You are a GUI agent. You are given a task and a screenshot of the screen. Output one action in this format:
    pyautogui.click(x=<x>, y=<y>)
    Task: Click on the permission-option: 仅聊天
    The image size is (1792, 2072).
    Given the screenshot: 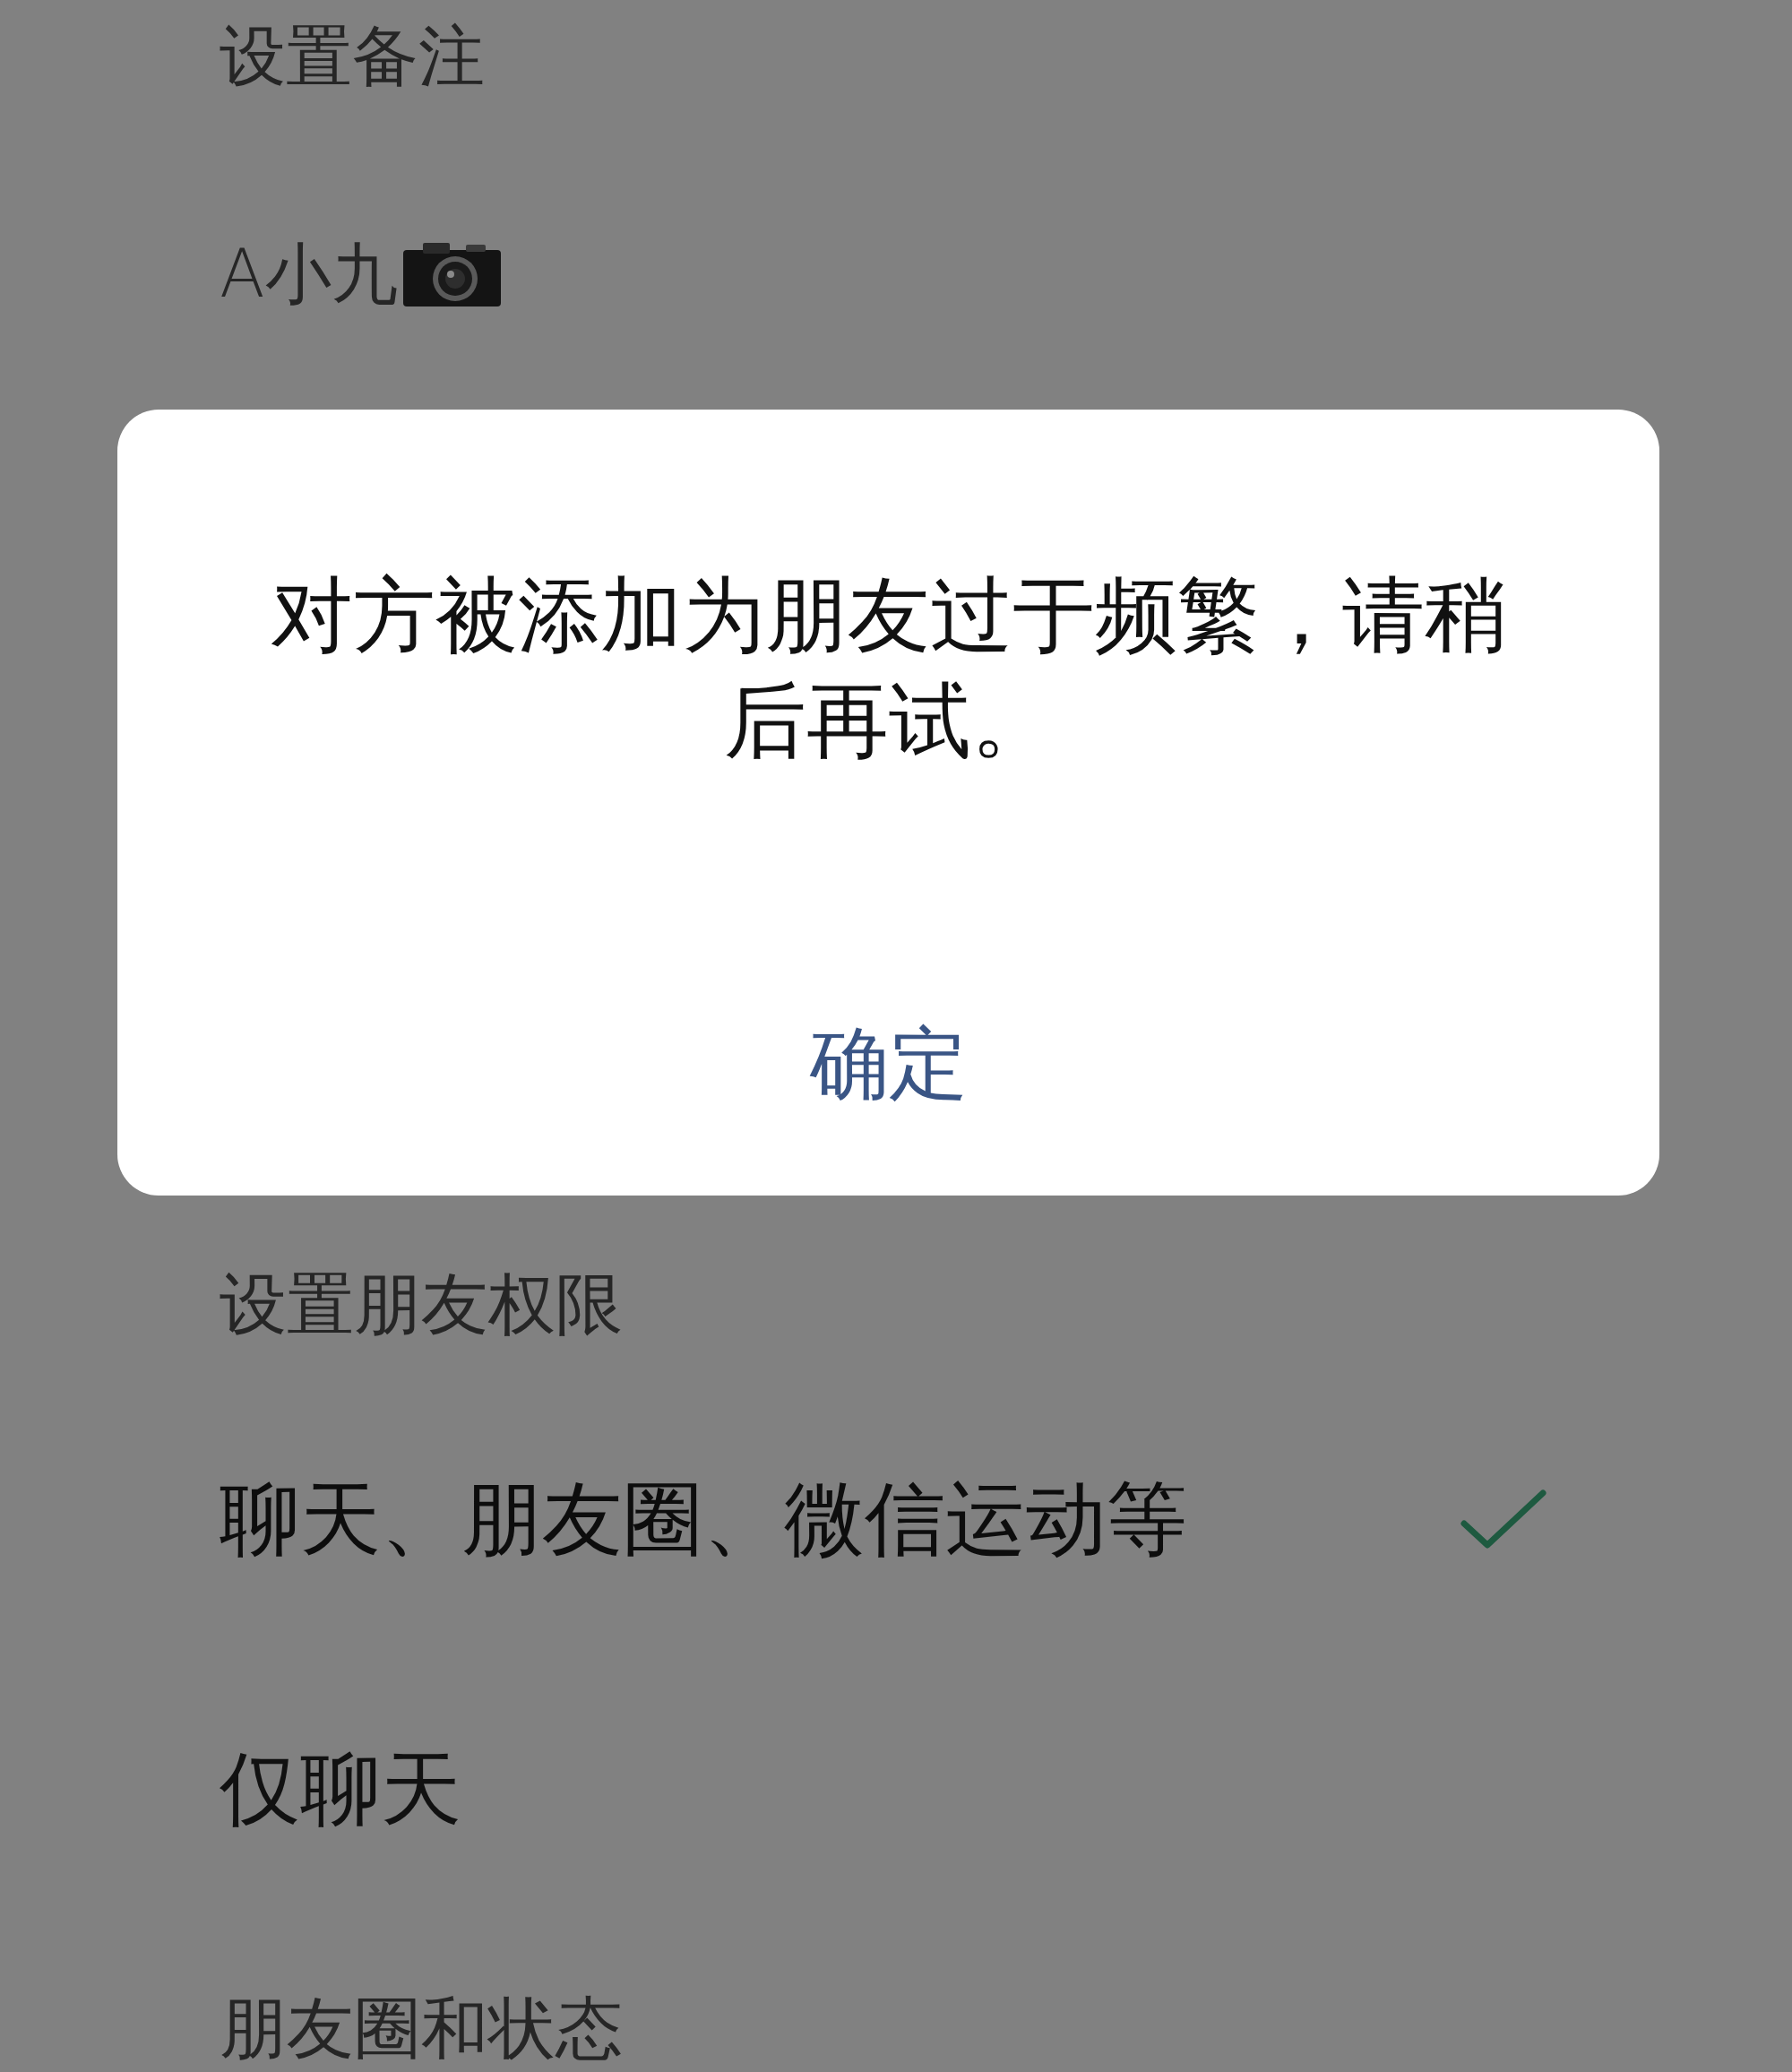 What is the action you would take?
    pyautogui.click(x=883, y=1788)
    